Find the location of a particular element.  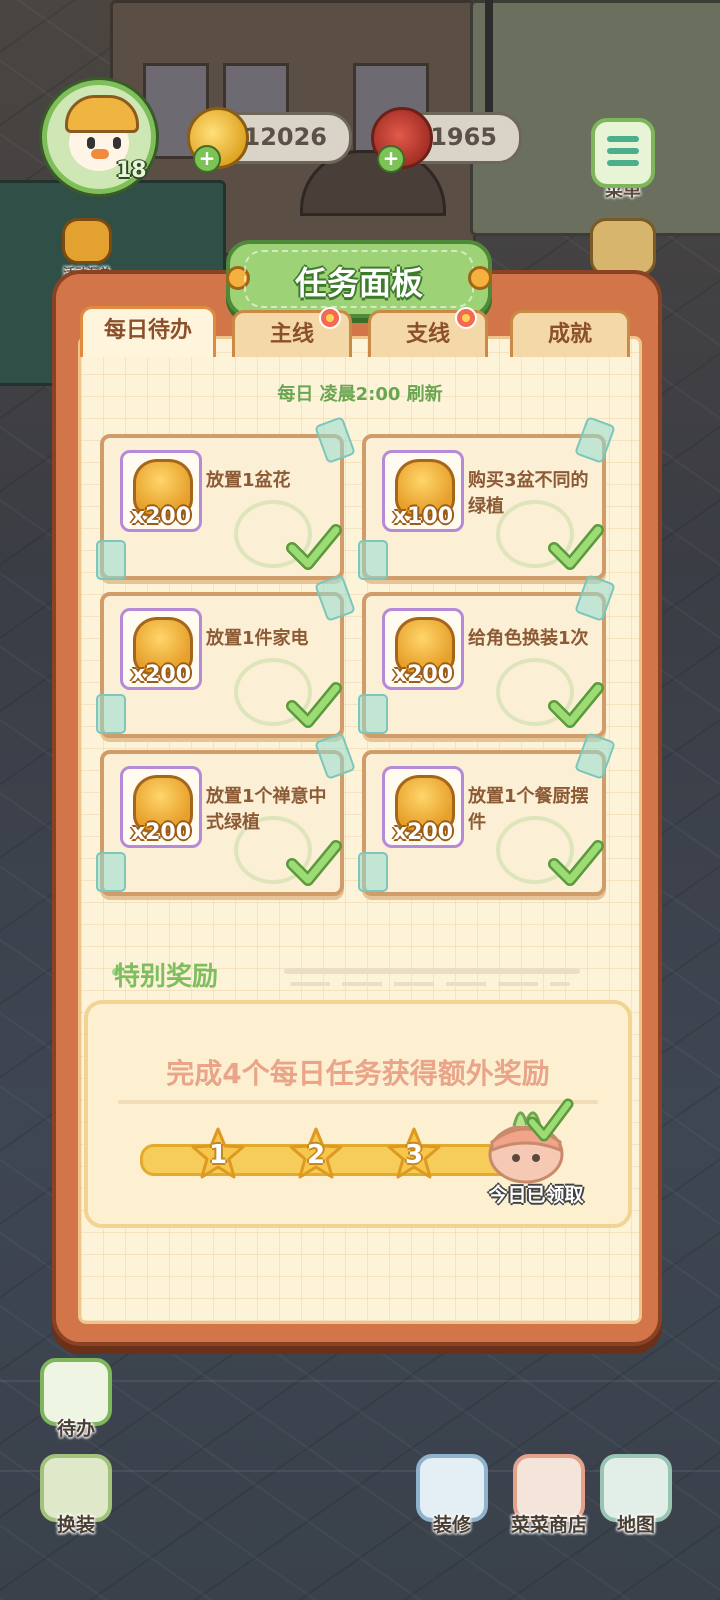

events-icon is located at coordinates (87, 241).